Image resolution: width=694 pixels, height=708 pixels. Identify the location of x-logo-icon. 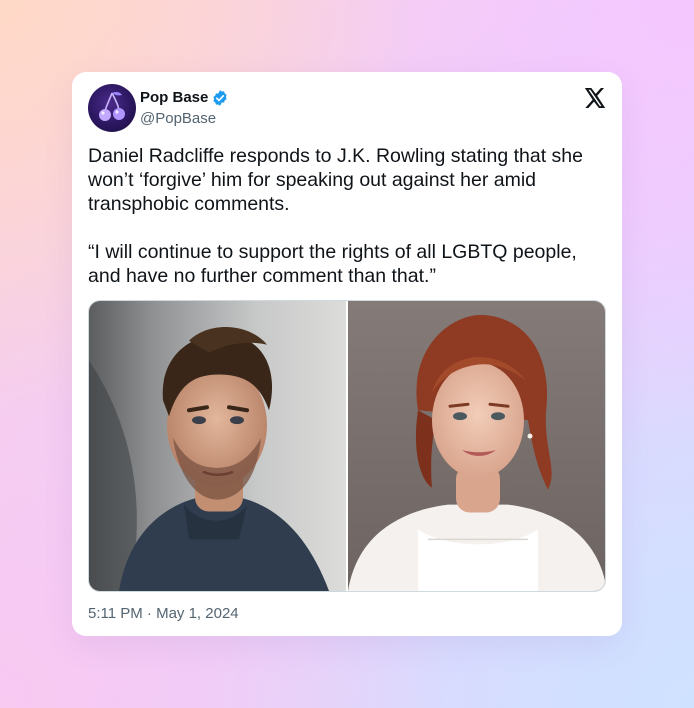
(594, 98).